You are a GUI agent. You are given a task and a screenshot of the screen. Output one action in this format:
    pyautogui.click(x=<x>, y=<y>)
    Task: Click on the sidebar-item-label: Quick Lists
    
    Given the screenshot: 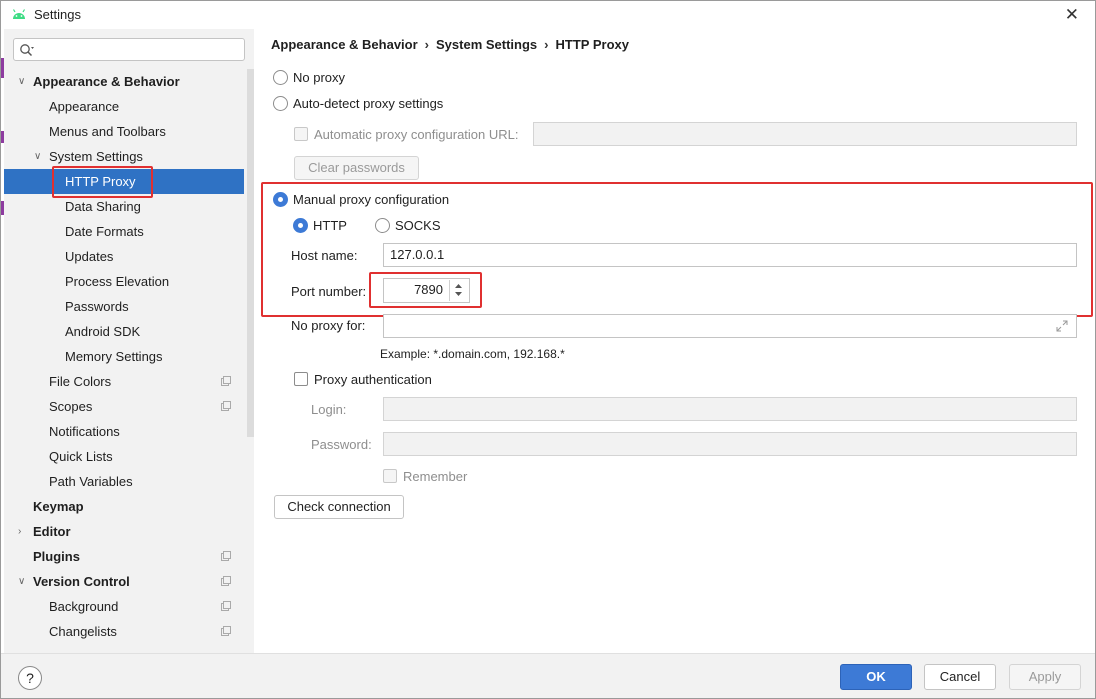 What is the action you would take?
    pyautogui.click(x=81, y=456)
    